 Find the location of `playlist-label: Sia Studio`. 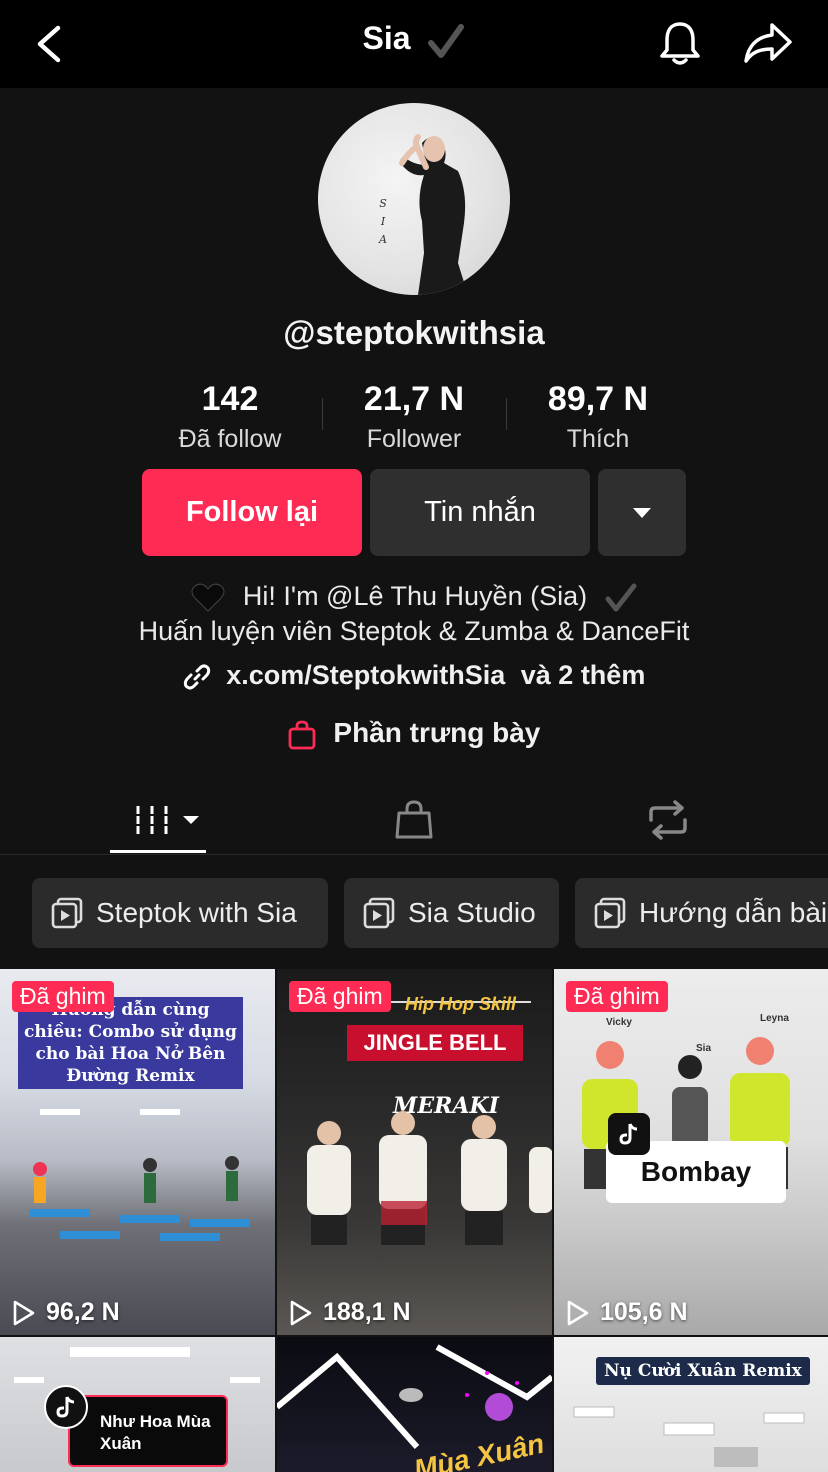

playlist-label: Sia Studio is located at coordinates (472, 912).